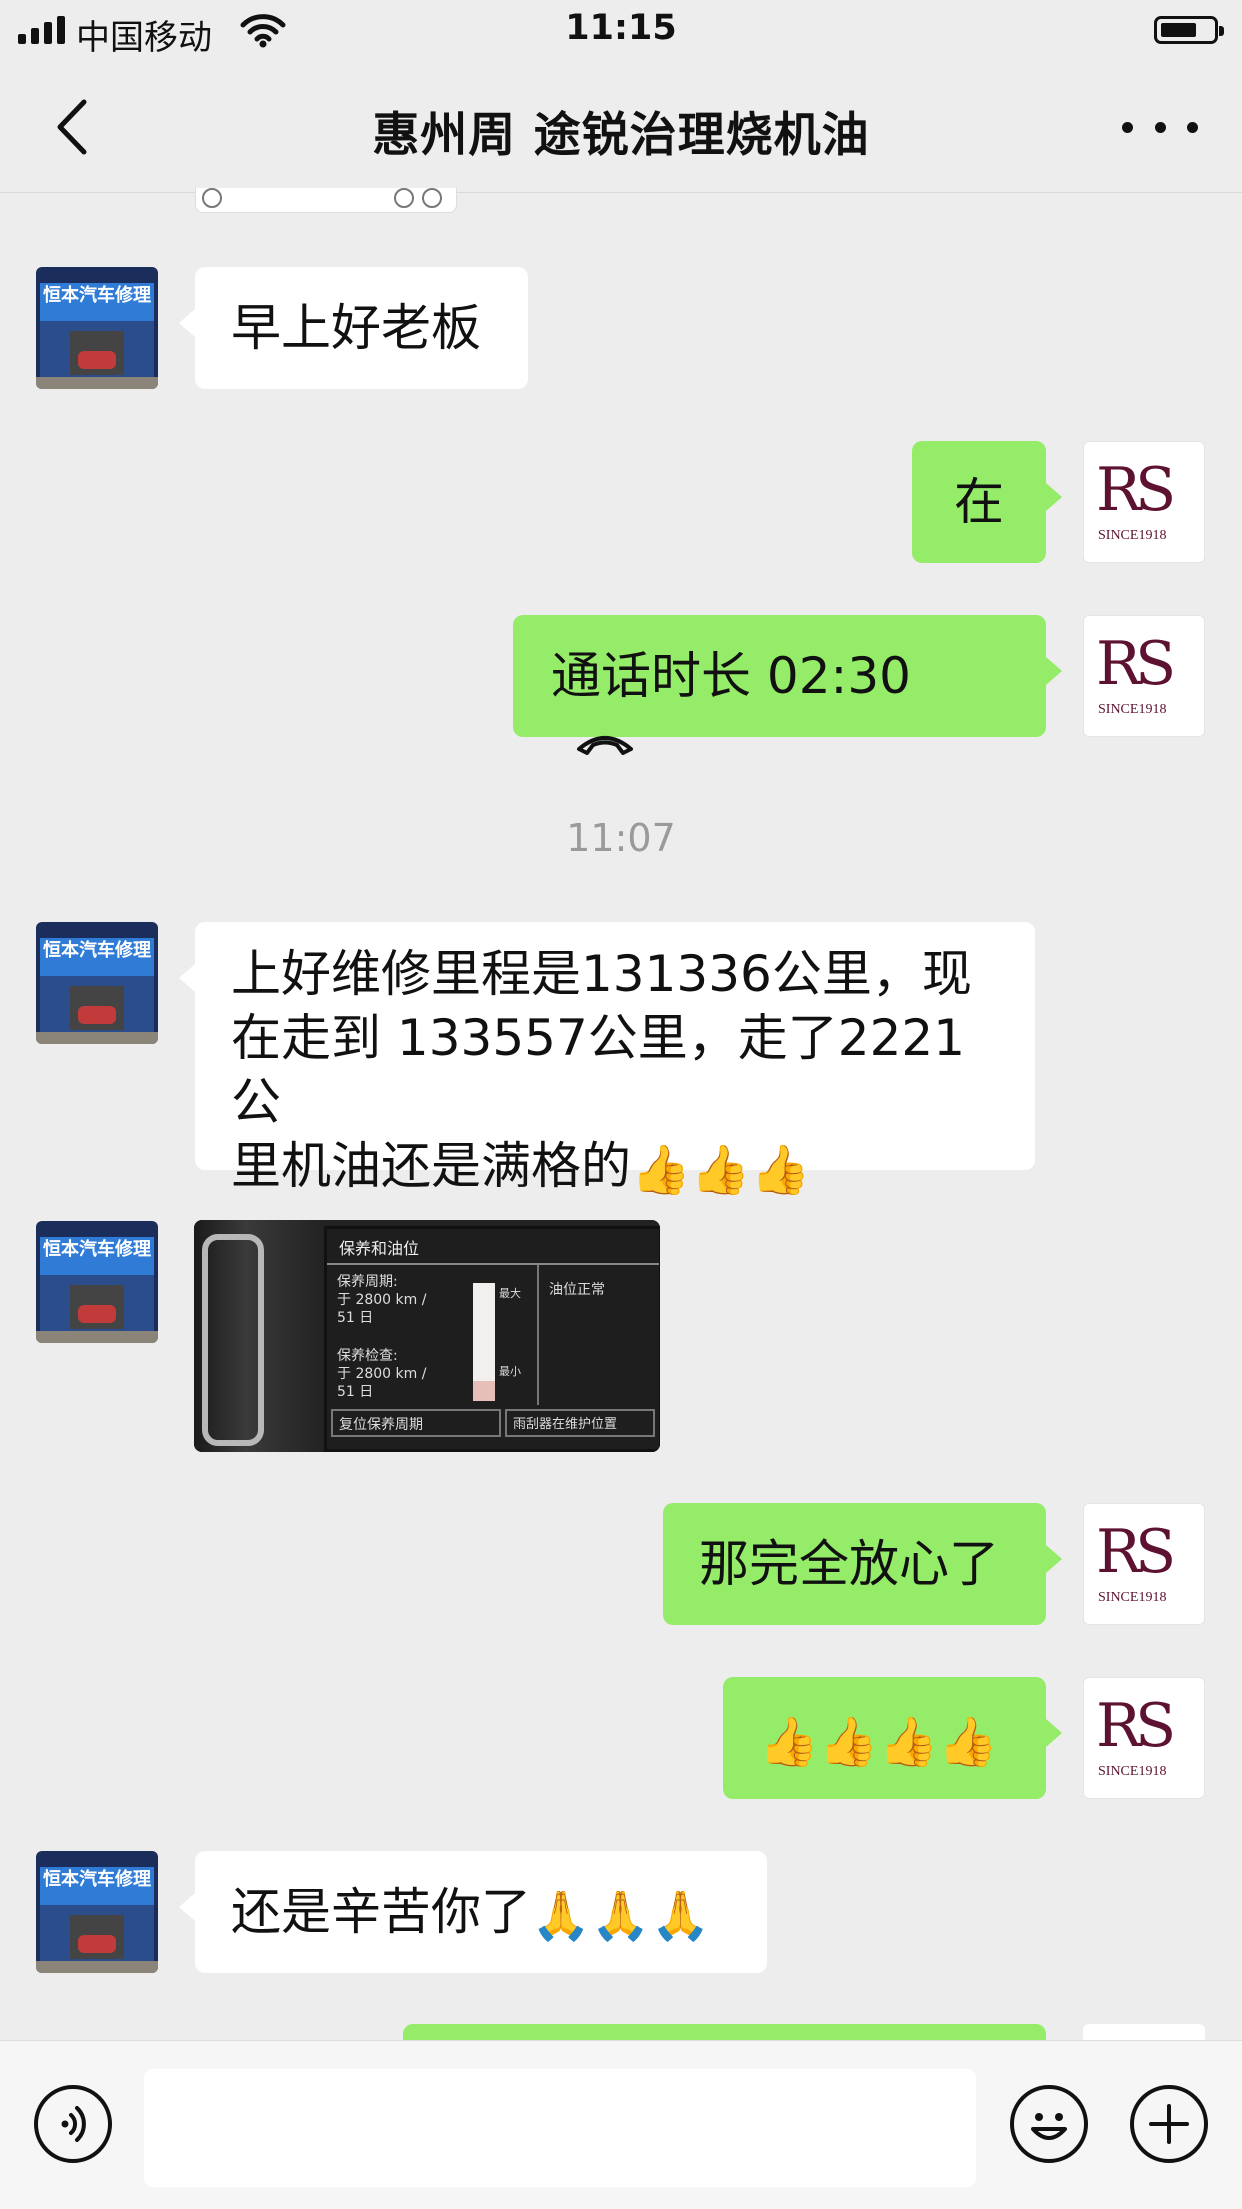  What do you see at coordinates (605, 745) in the screenshot?
I see `phone-hangup-icon` at bounding box center [605, 745].